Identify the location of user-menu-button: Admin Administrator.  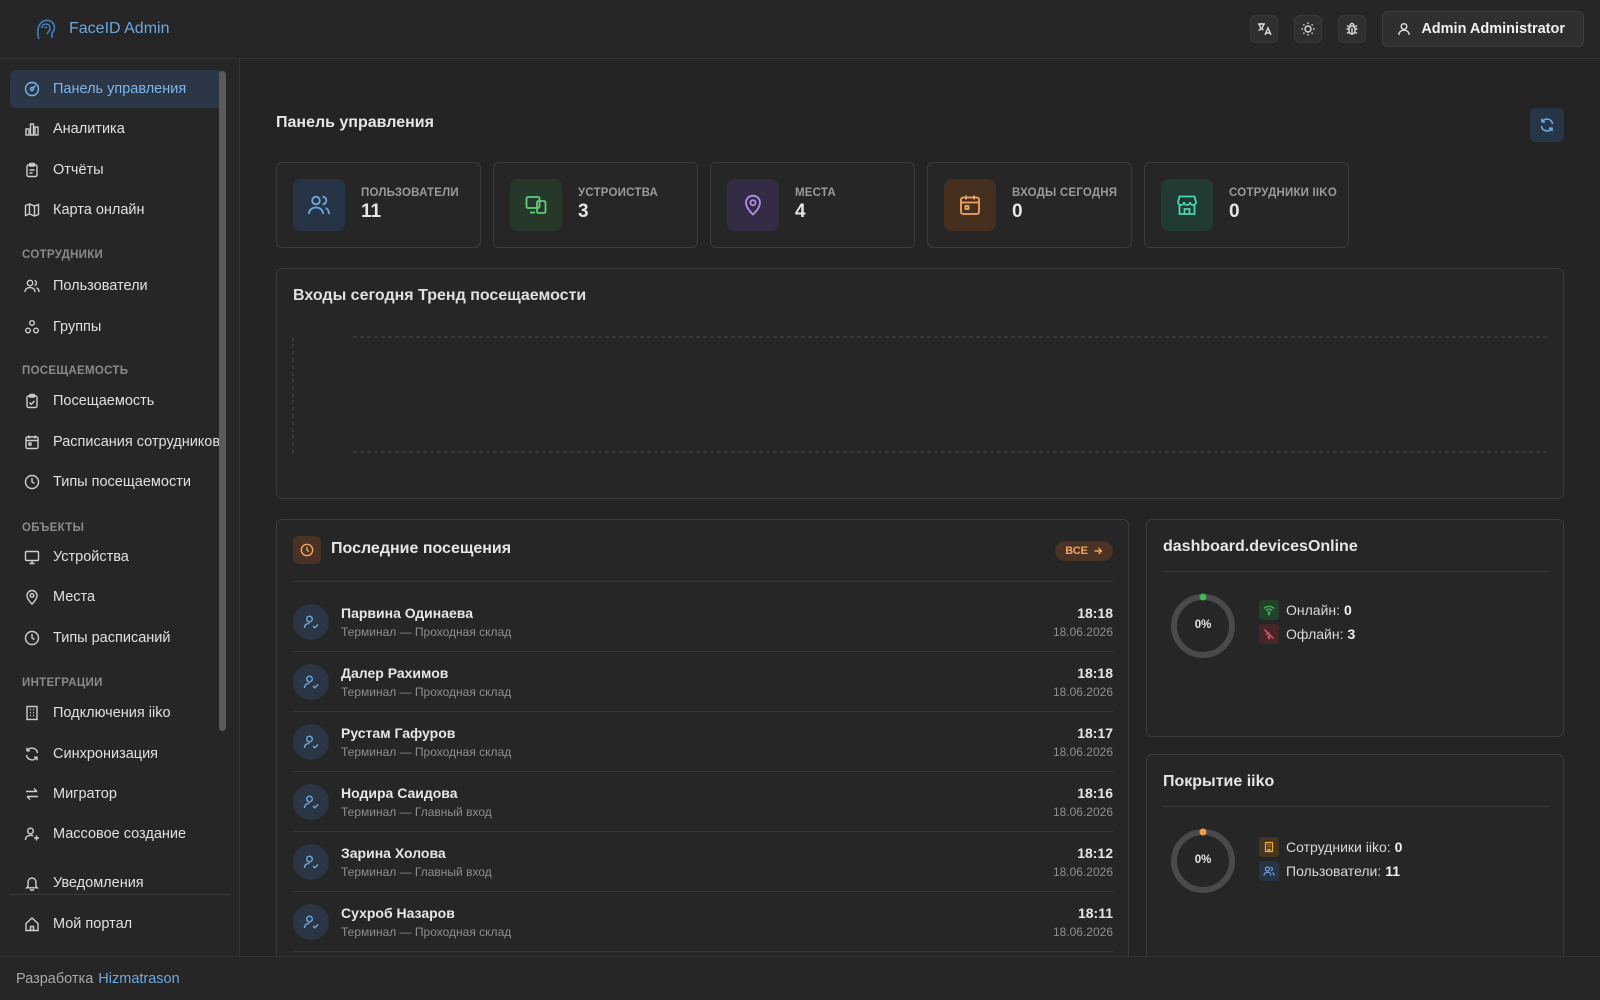
(1483, 29).